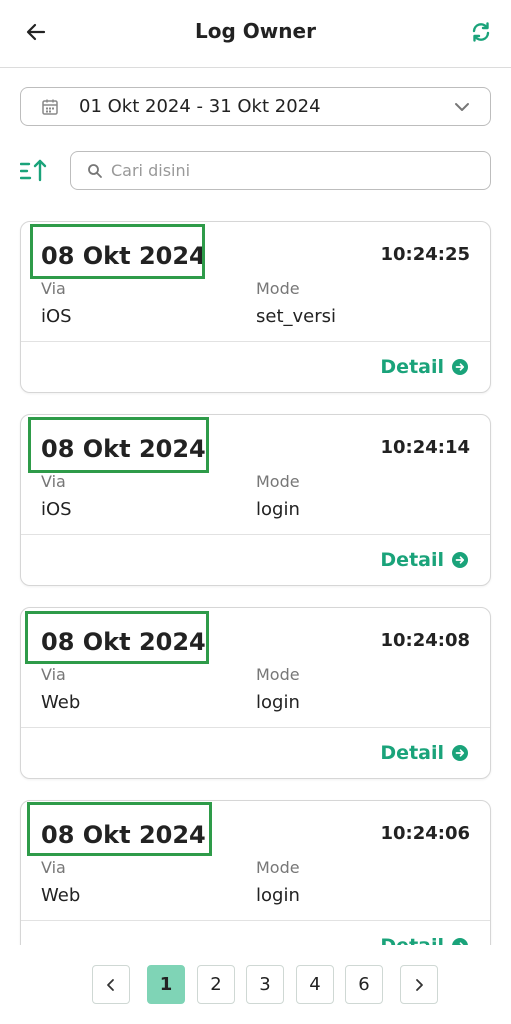 The height and width of the screenshot is (1024, 511). I want to click on pagination: 12346, so click(255, 985).